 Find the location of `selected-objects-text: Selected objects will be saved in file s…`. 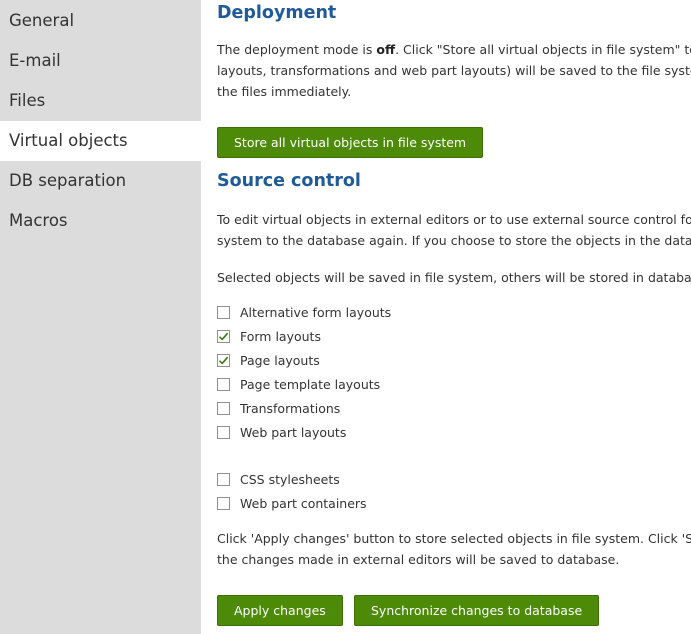

selected-objects-text: Selected objects will be saved in file s… is located at coordinates (454, 277).